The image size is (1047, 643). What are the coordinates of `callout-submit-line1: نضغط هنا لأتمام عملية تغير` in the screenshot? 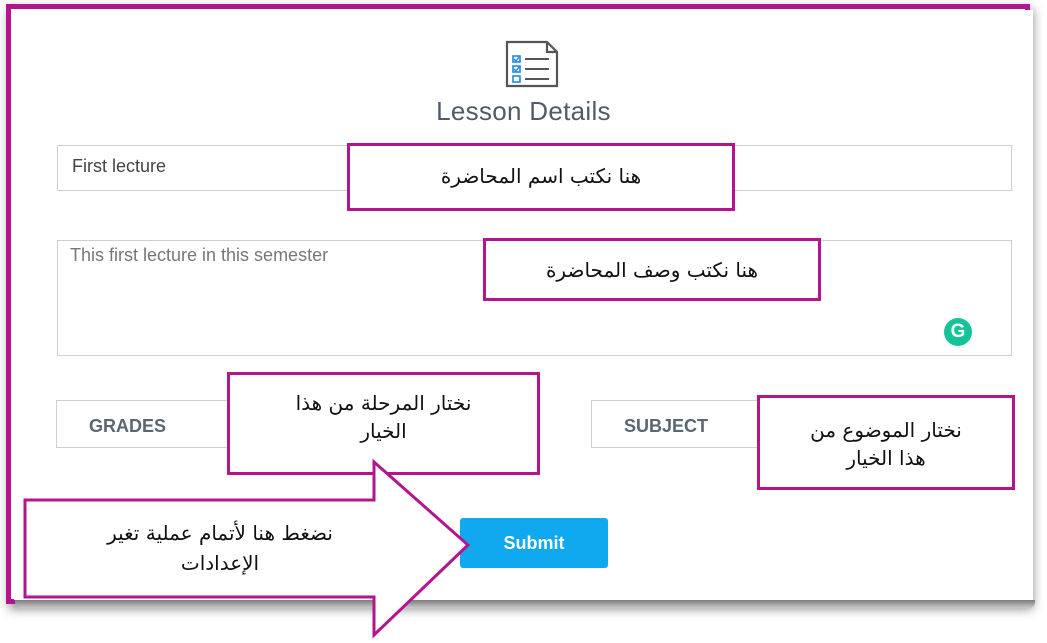 It's located at (220, 533).